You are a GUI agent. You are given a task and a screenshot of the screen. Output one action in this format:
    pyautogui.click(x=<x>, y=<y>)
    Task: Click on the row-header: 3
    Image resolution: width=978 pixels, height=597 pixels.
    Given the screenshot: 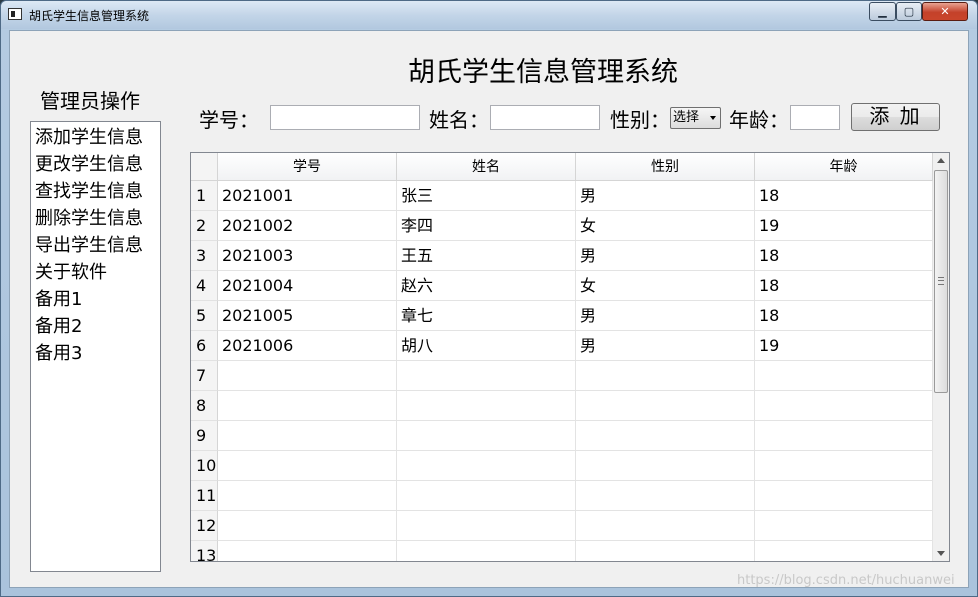 What is the action you would take?
    pyautogui.click(x=204, y=256)
    